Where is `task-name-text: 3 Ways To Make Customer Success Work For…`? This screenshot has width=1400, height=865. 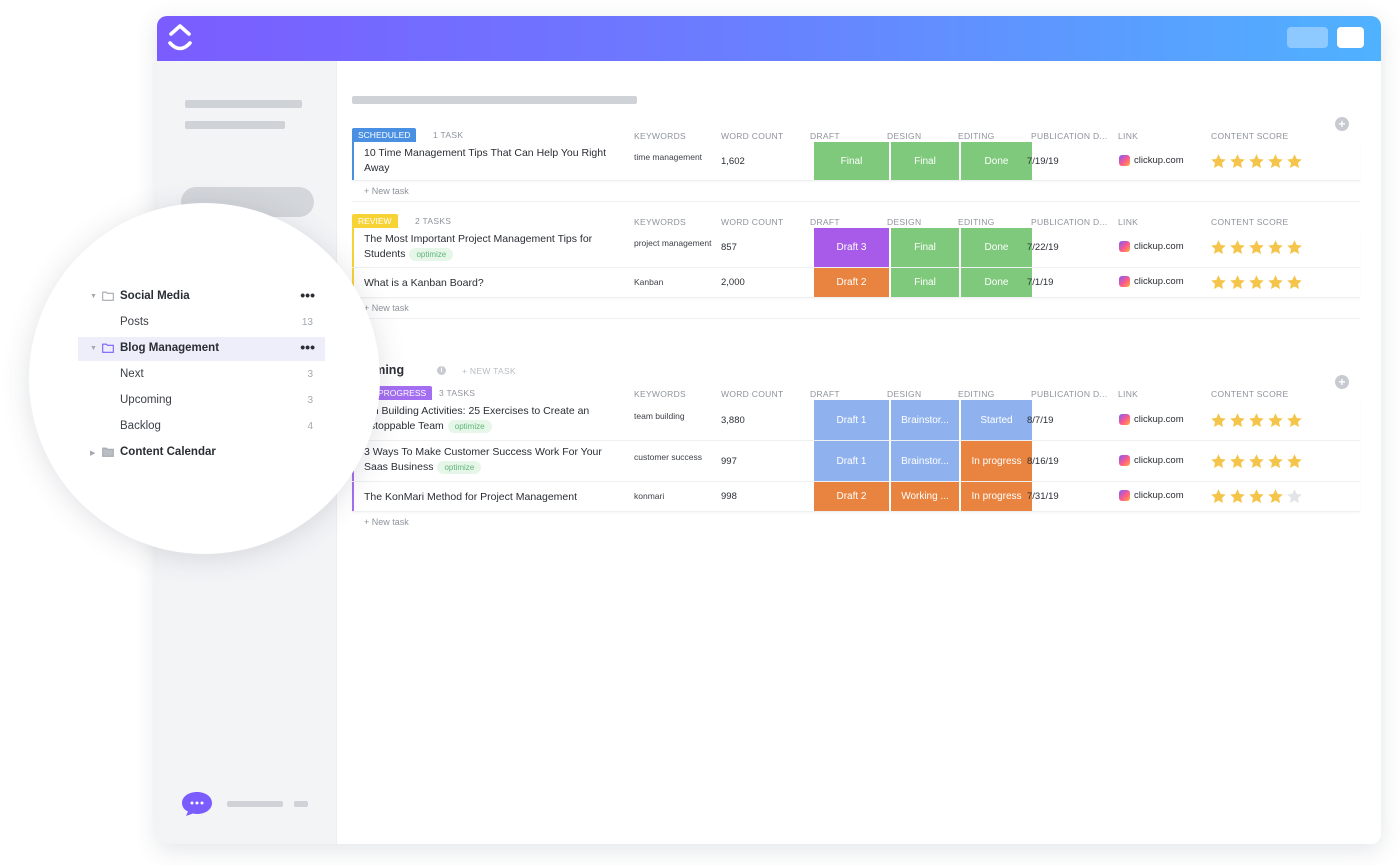 task-name-text: 3 Ways To Make Customer Success Work For… is located at coordinates (483, 459).